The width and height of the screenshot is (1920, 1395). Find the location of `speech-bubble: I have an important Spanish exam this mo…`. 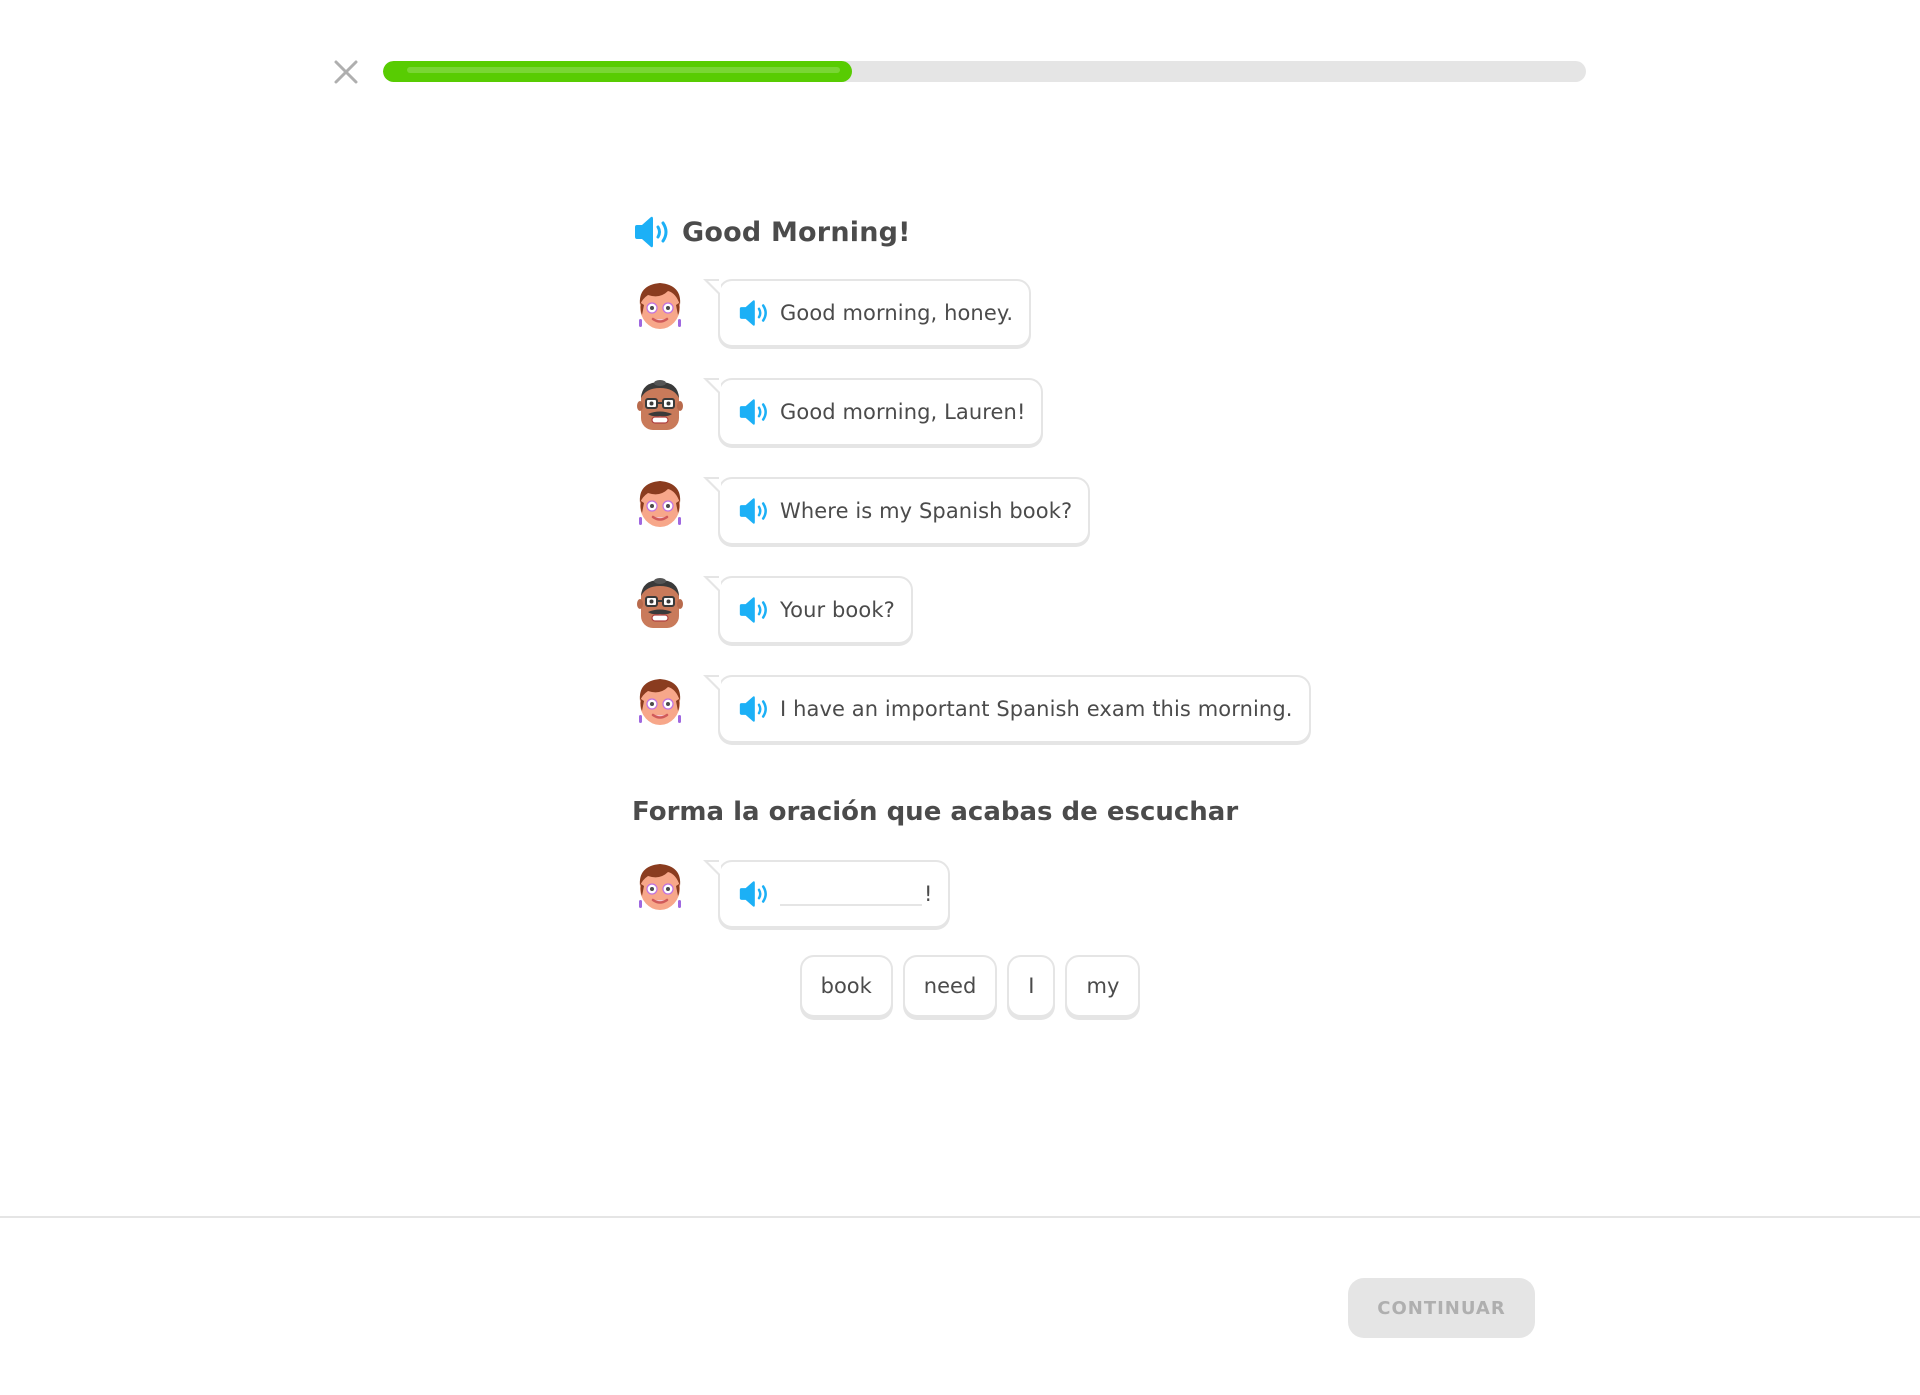

speech-bubble: I have an important Spanish exam this mo… is located at coordinates (1007, 709).